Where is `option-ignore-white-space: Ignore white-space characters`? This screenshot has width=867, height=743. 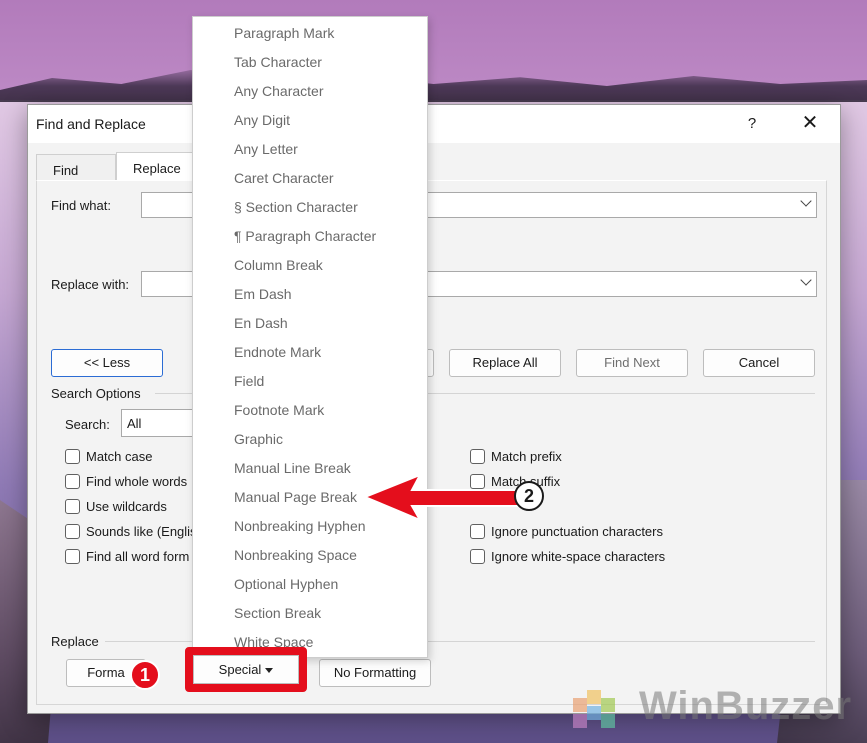
option-ignore-white-space: Ignore white-space characters is located at coordinates (567, 556).